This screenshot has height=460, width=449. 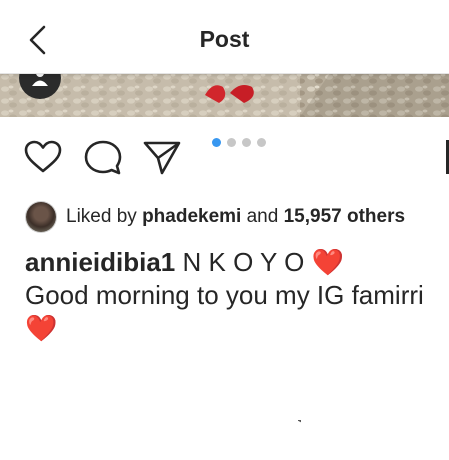 I want to click on carousel-indicator, so click(x=242, y=143).